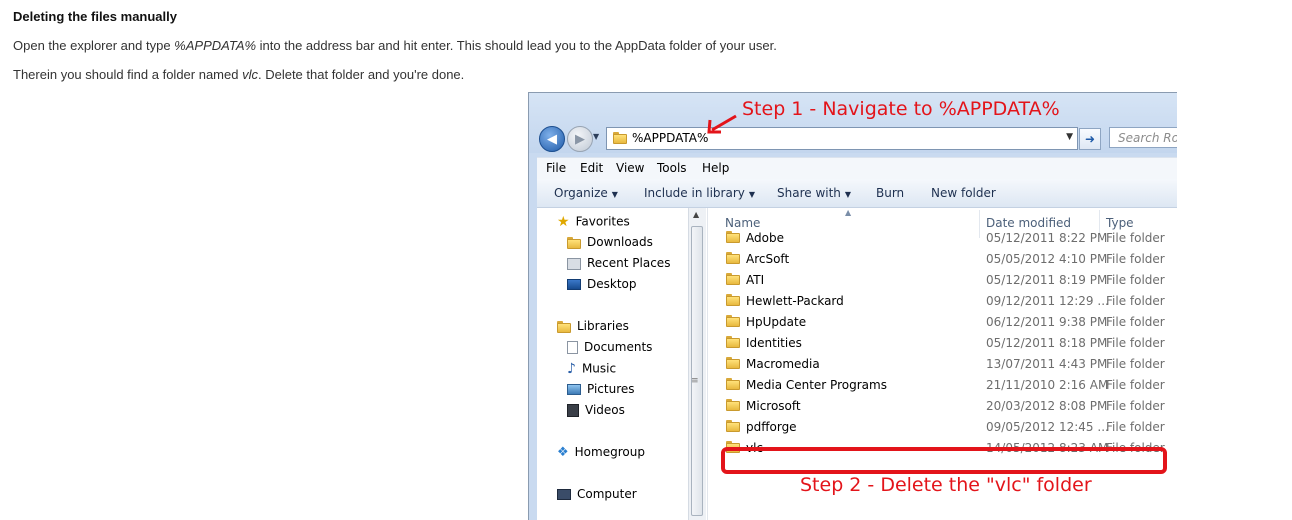  Describe the element at coordinates (942, 364) in the screenshot. I see `table-row: Macromedia 13/07/2011 4:43 PM File folder` at that location.